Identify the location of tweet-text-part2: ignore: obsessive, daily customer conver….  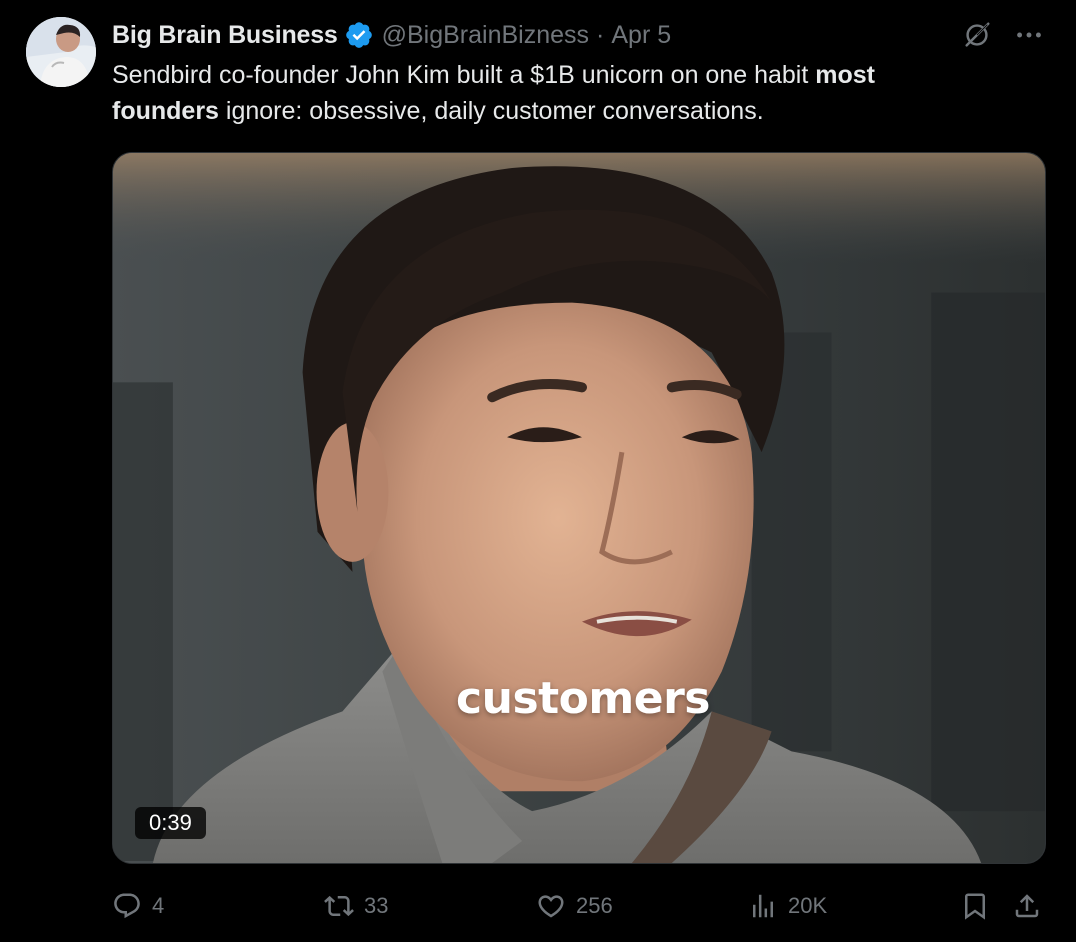
(491, 111).